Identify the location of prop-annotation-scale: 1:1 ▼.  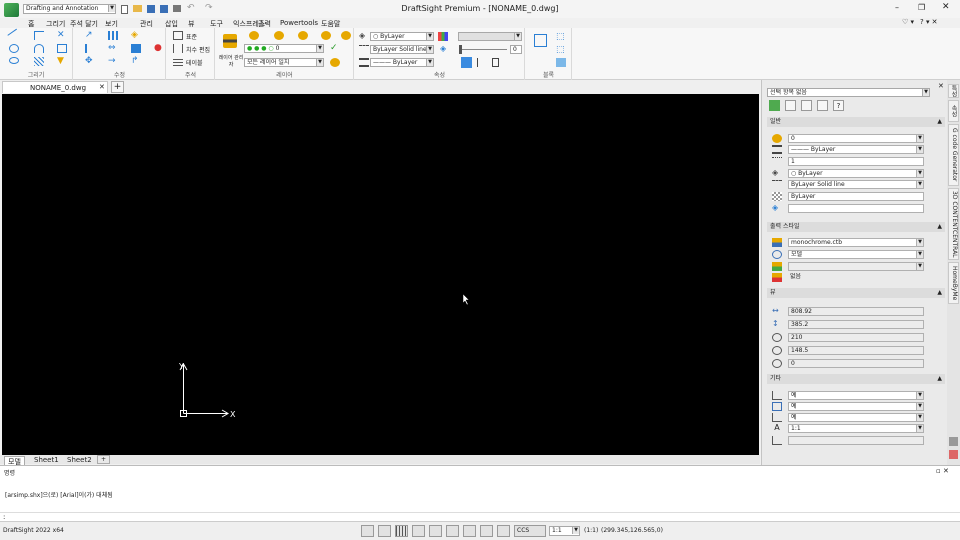
(856, 428).